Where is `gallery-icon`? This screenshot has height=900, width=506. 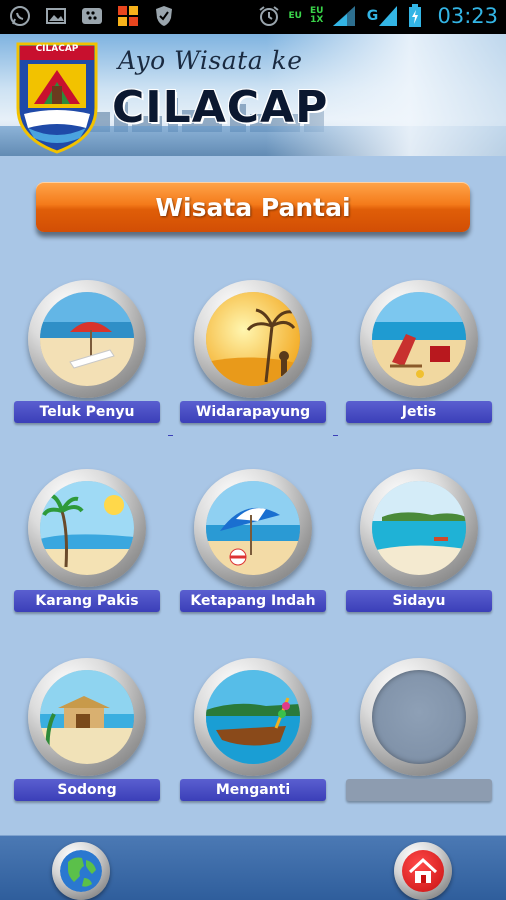
gallery-icon is located at coordinates (56, 16).